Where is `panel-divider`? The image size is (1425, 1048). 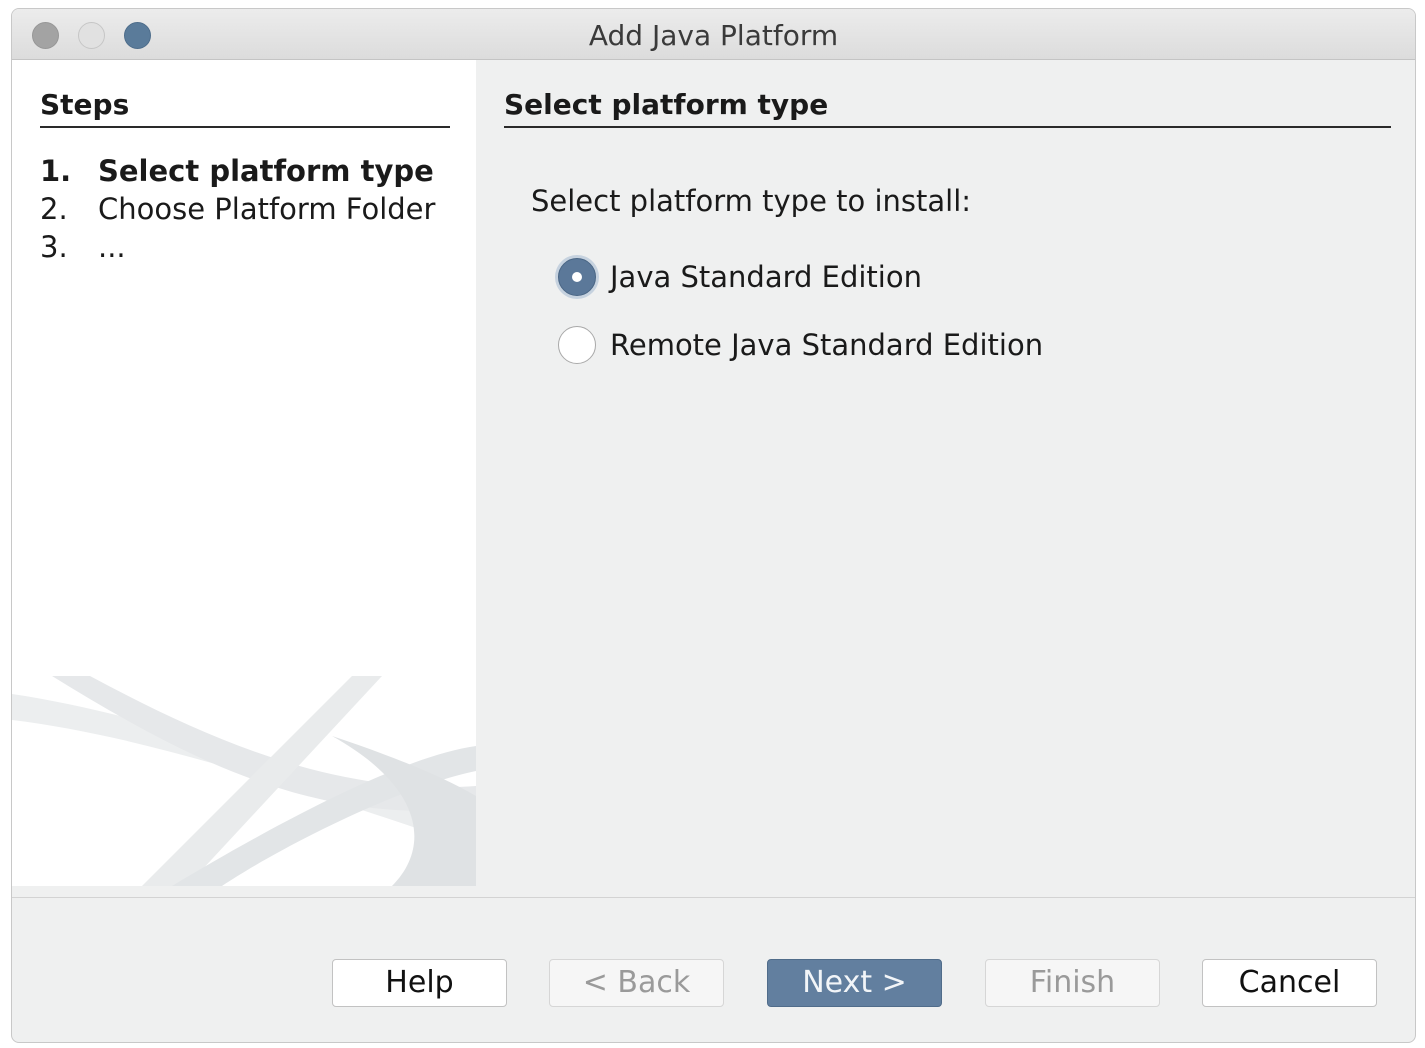
panel-divider is located at coordinates (947, 127).